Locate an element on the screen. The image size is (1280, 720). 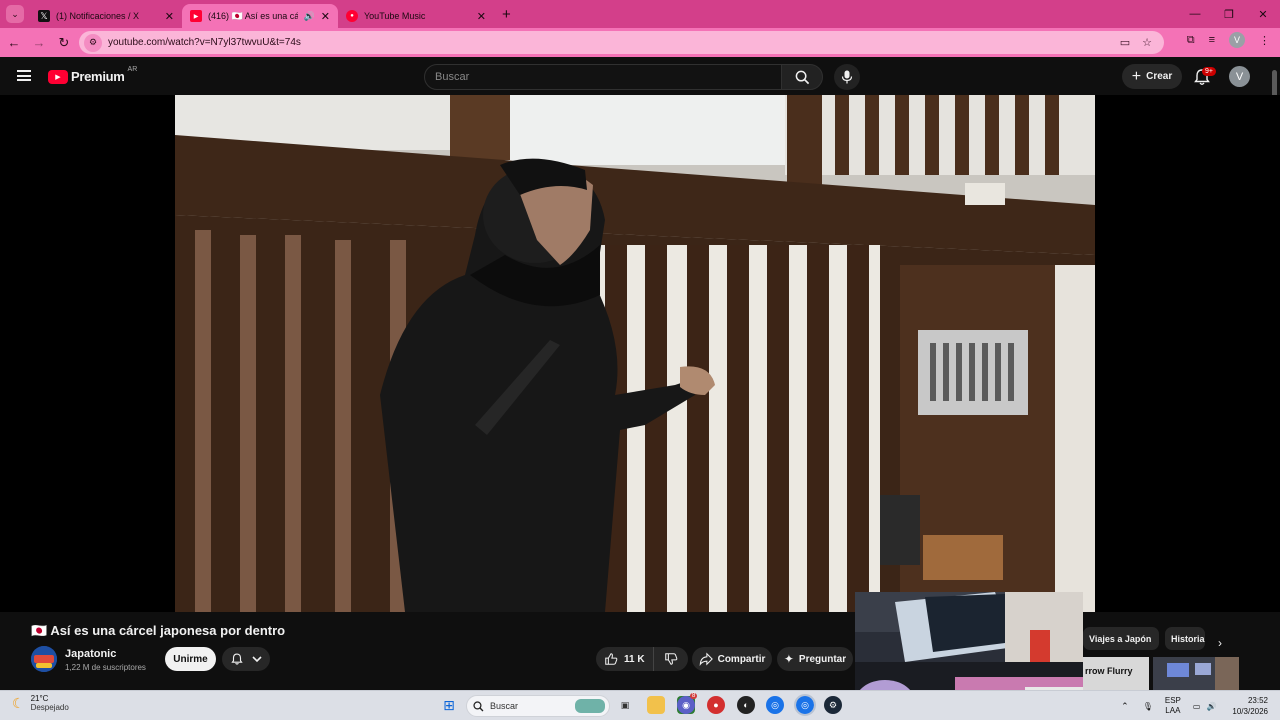
chrome-icon: ◎ is located at coordinates (775, 705).